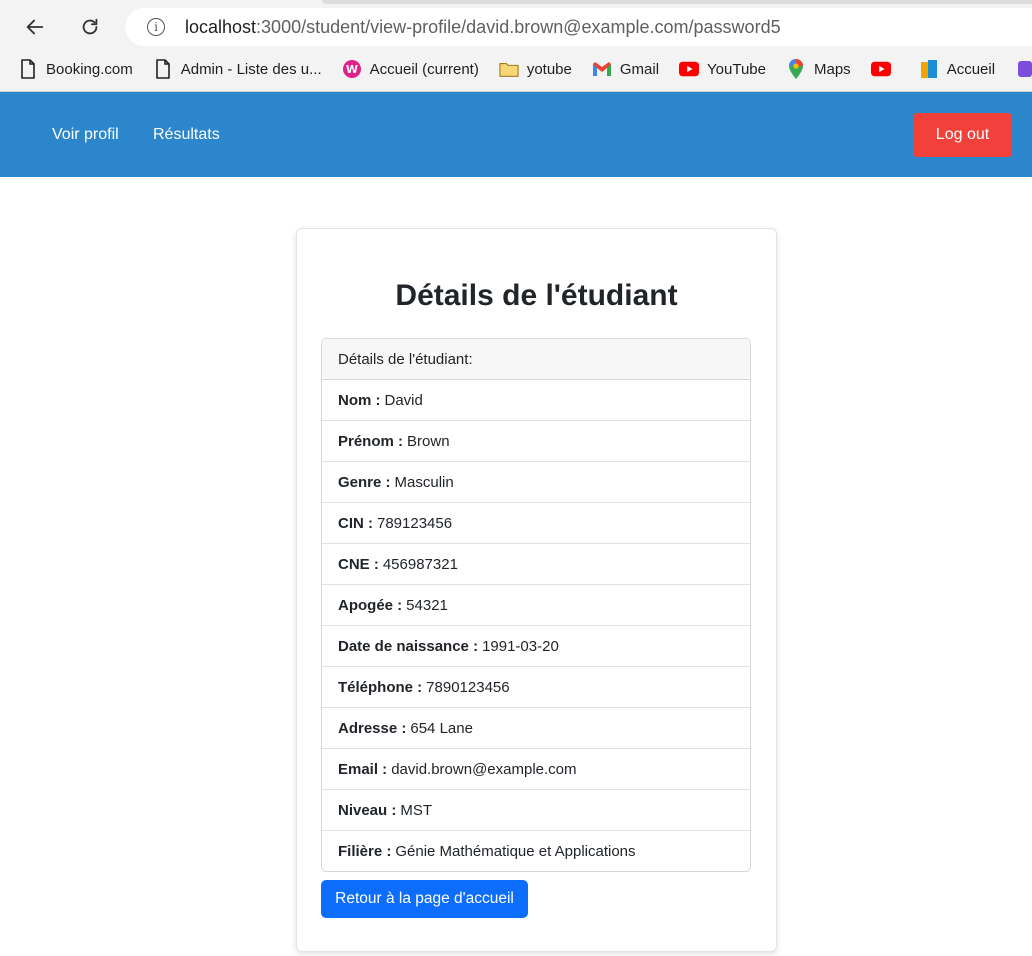 The image size is (1032, 956). I want to click on url-host: localhost, so click(221, 26).